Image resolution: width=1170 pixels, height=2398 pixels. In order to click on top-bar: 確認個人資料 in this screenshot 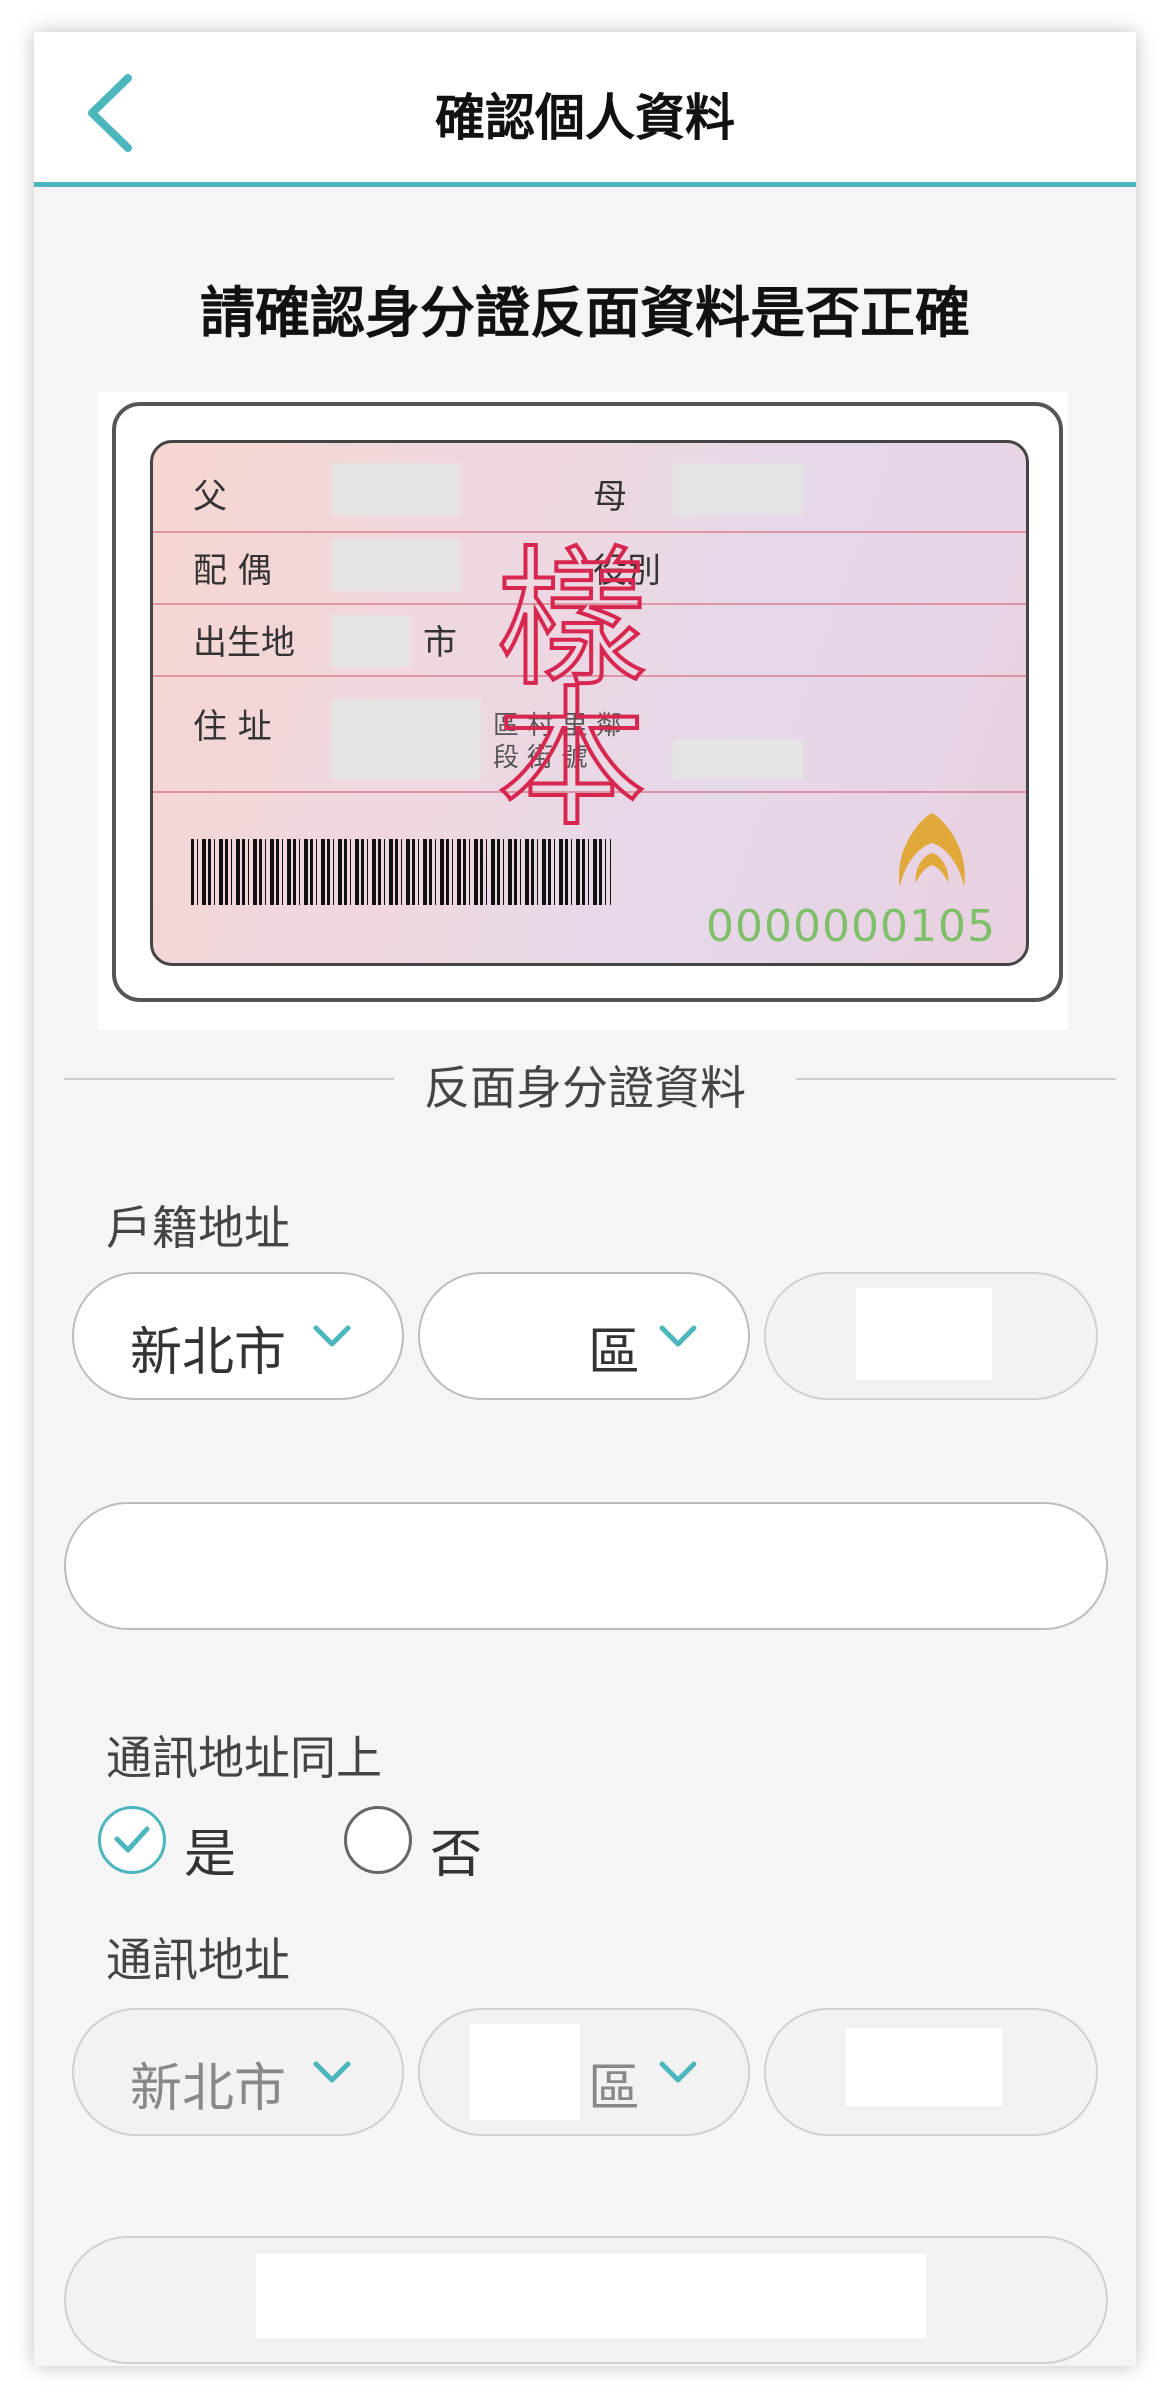, I will do `click(585, 109)`.